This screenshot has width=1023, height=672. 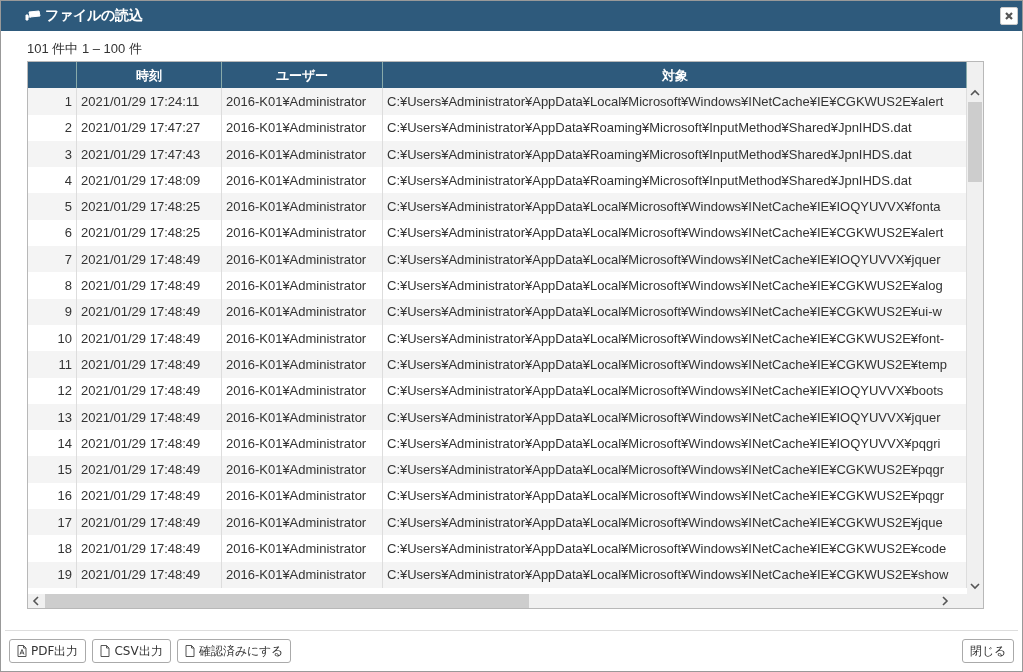 I want to click on pdf-file-icon, so click(x=22, y=651).